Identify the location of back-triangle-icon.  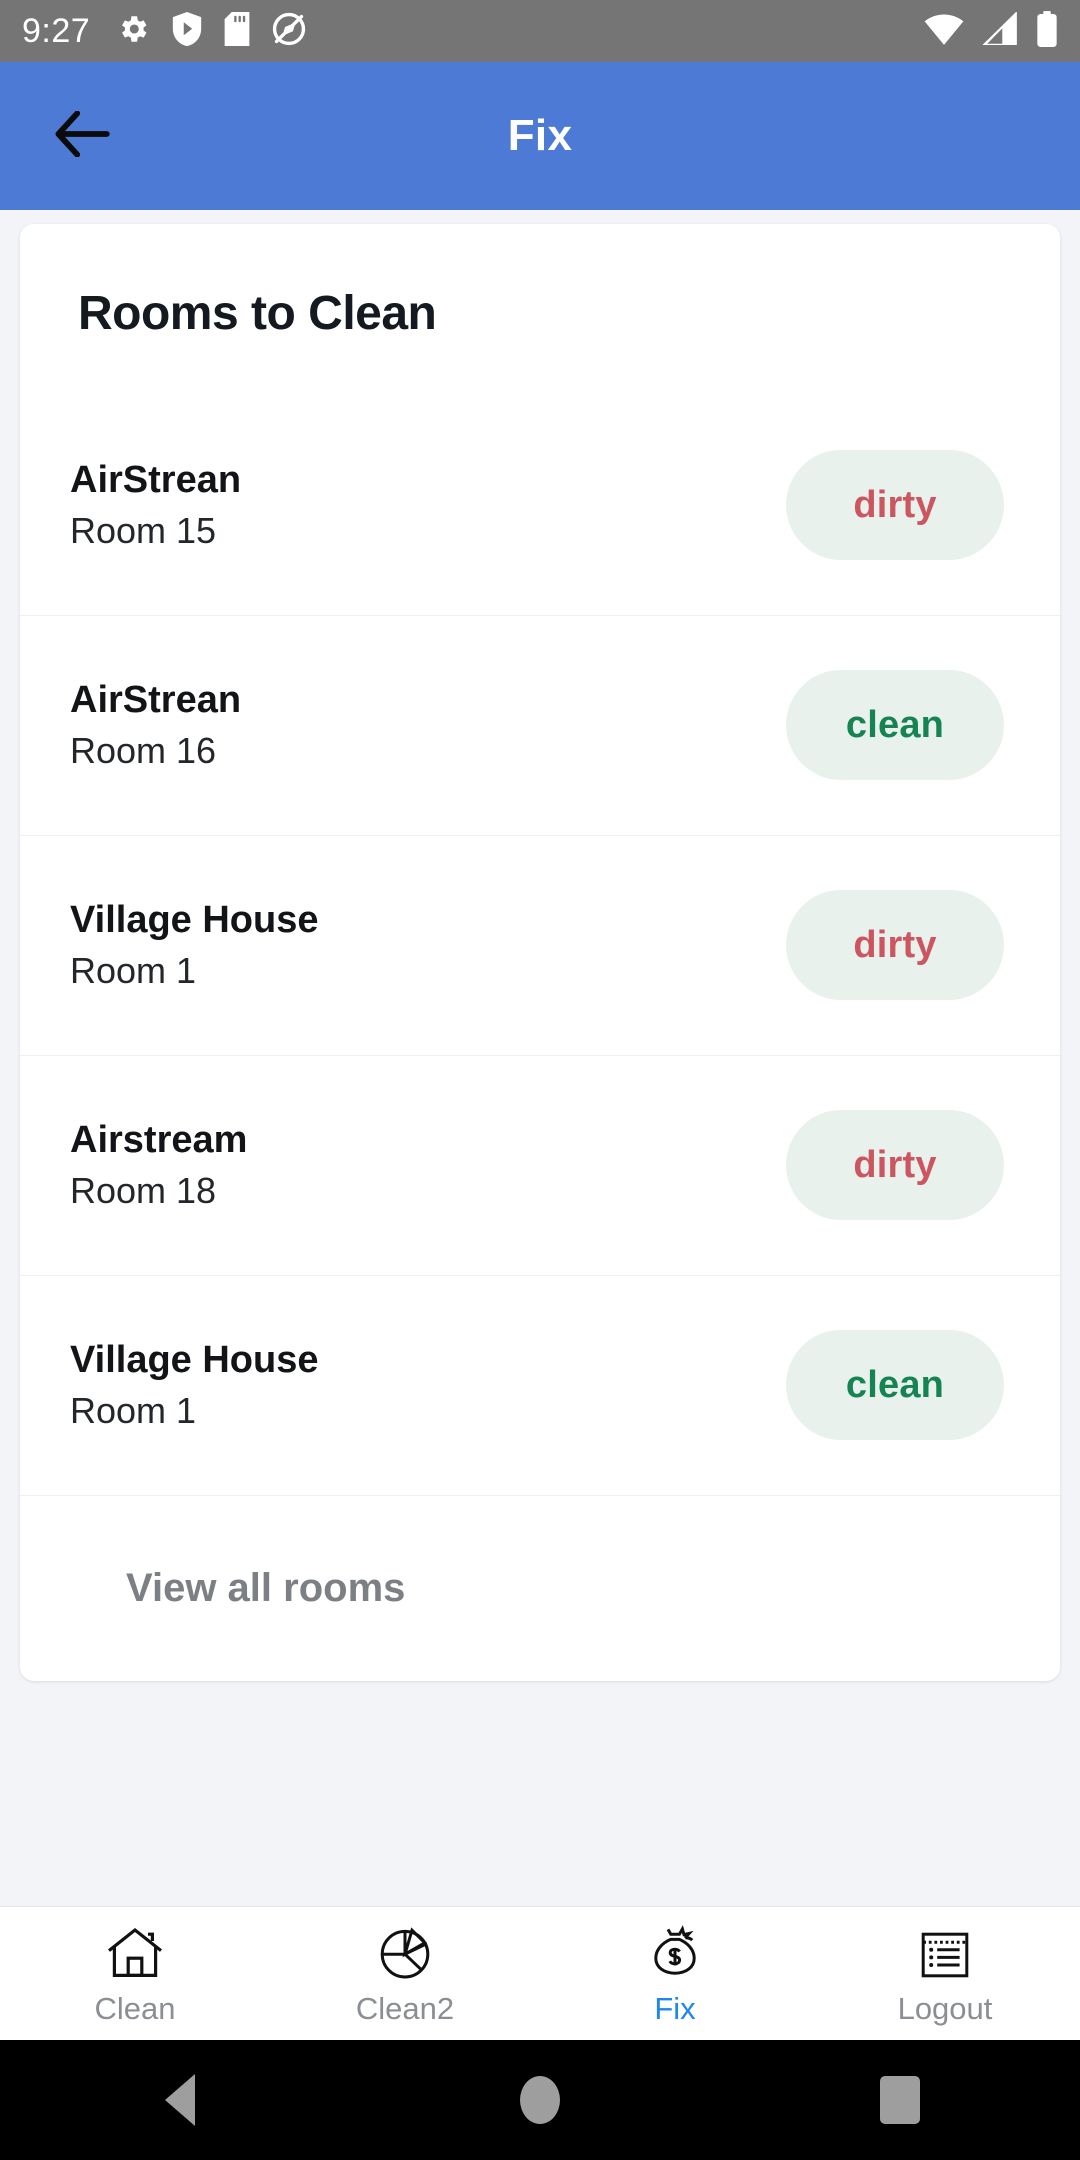
(180, 2100).